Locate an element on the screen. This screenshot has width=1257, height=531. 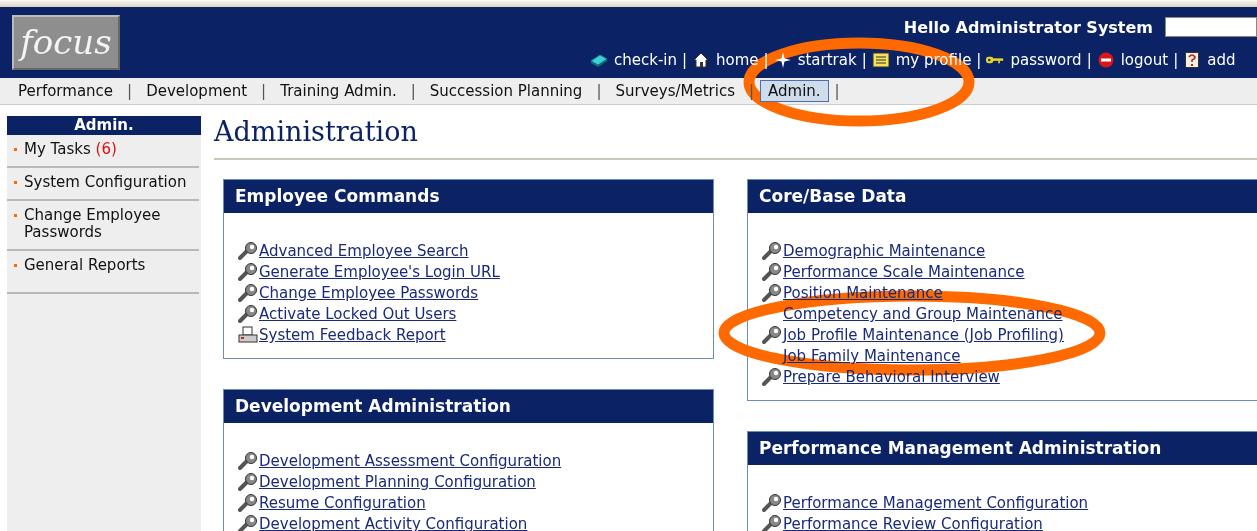
sidebar-item: System Configuration is located at coordinates (109, 182).